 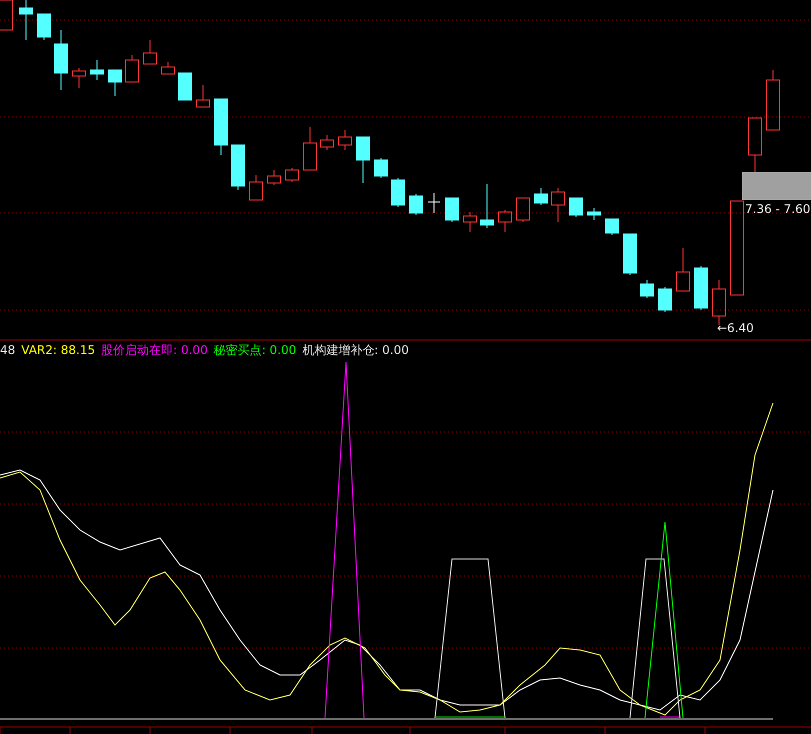 What do you see at coordinates (777, 209) in the screenshot?
I see `price-range-label: 7.36 - 7.60` at bounding box center [777, 209].